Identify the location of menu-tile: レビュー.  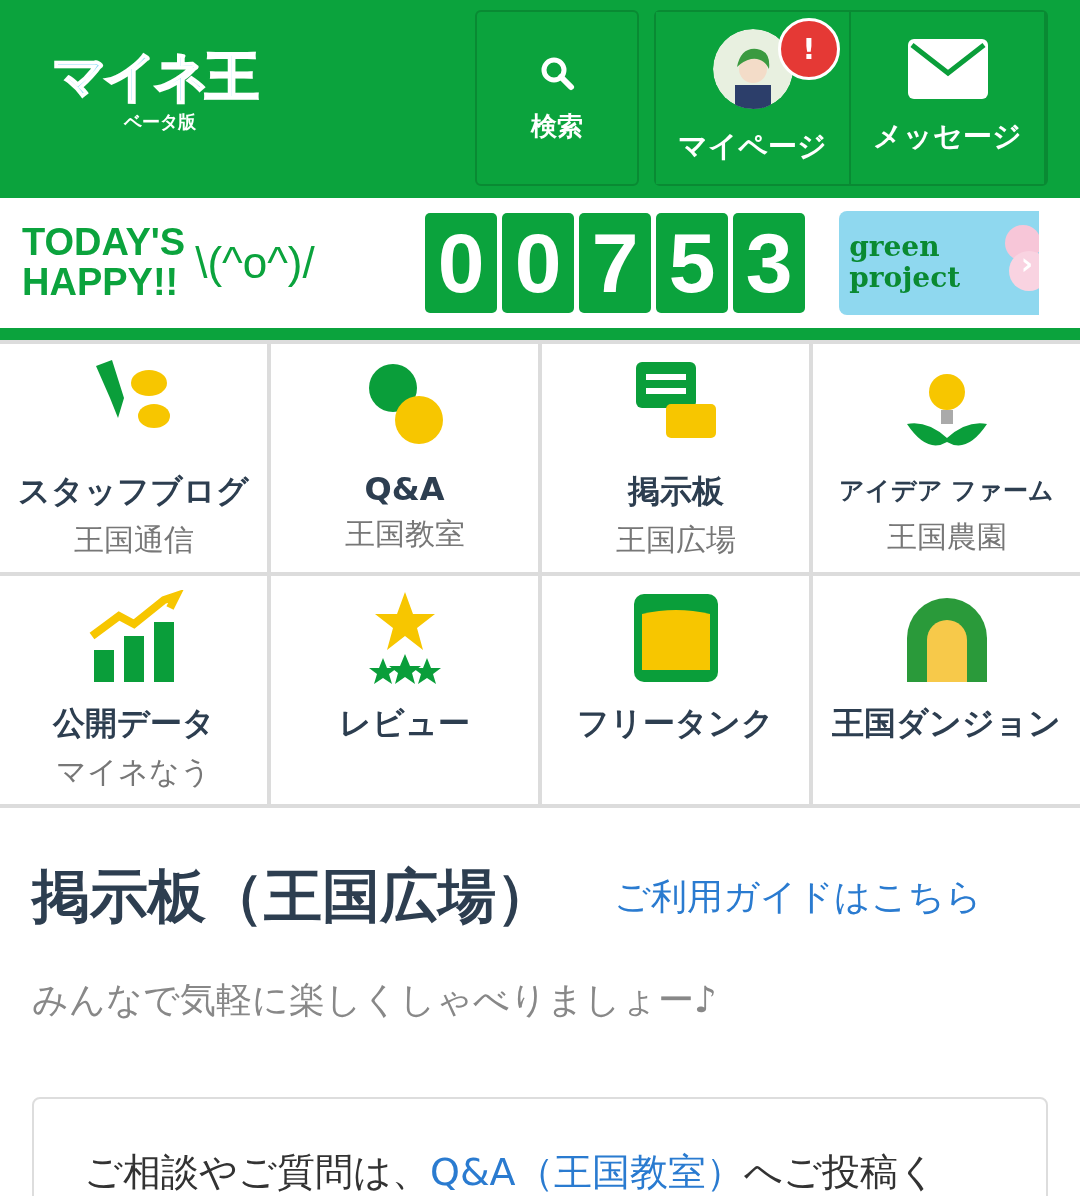
(404, 690).